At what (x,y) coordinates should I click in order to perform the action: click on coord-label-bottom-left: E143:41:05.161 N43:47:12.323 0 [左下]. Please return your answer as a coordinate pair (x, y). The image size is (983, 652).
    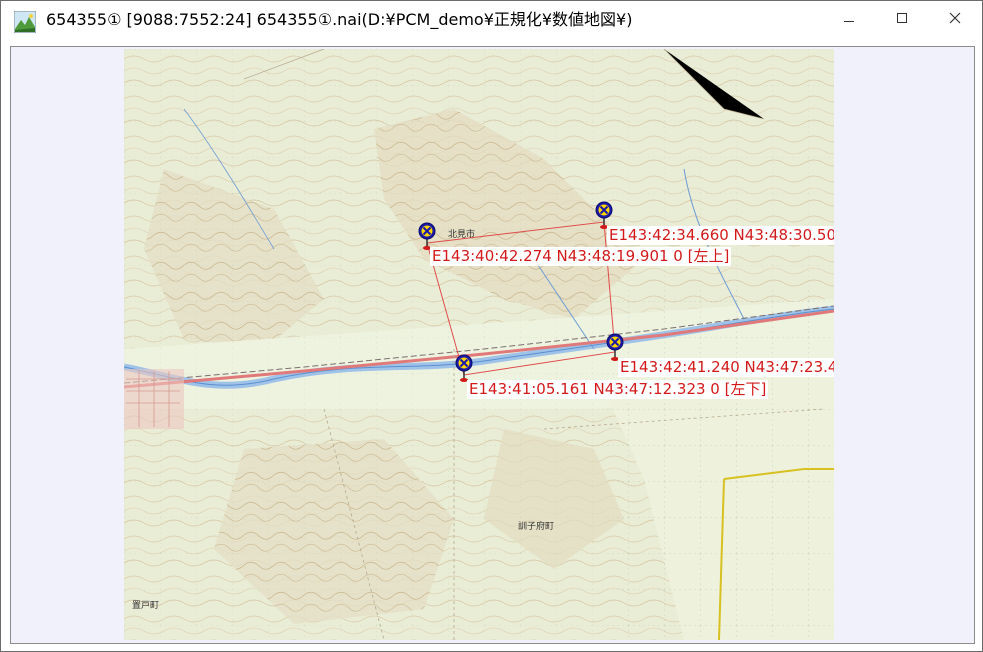
    Looking at the image, I should click on (618, 389).